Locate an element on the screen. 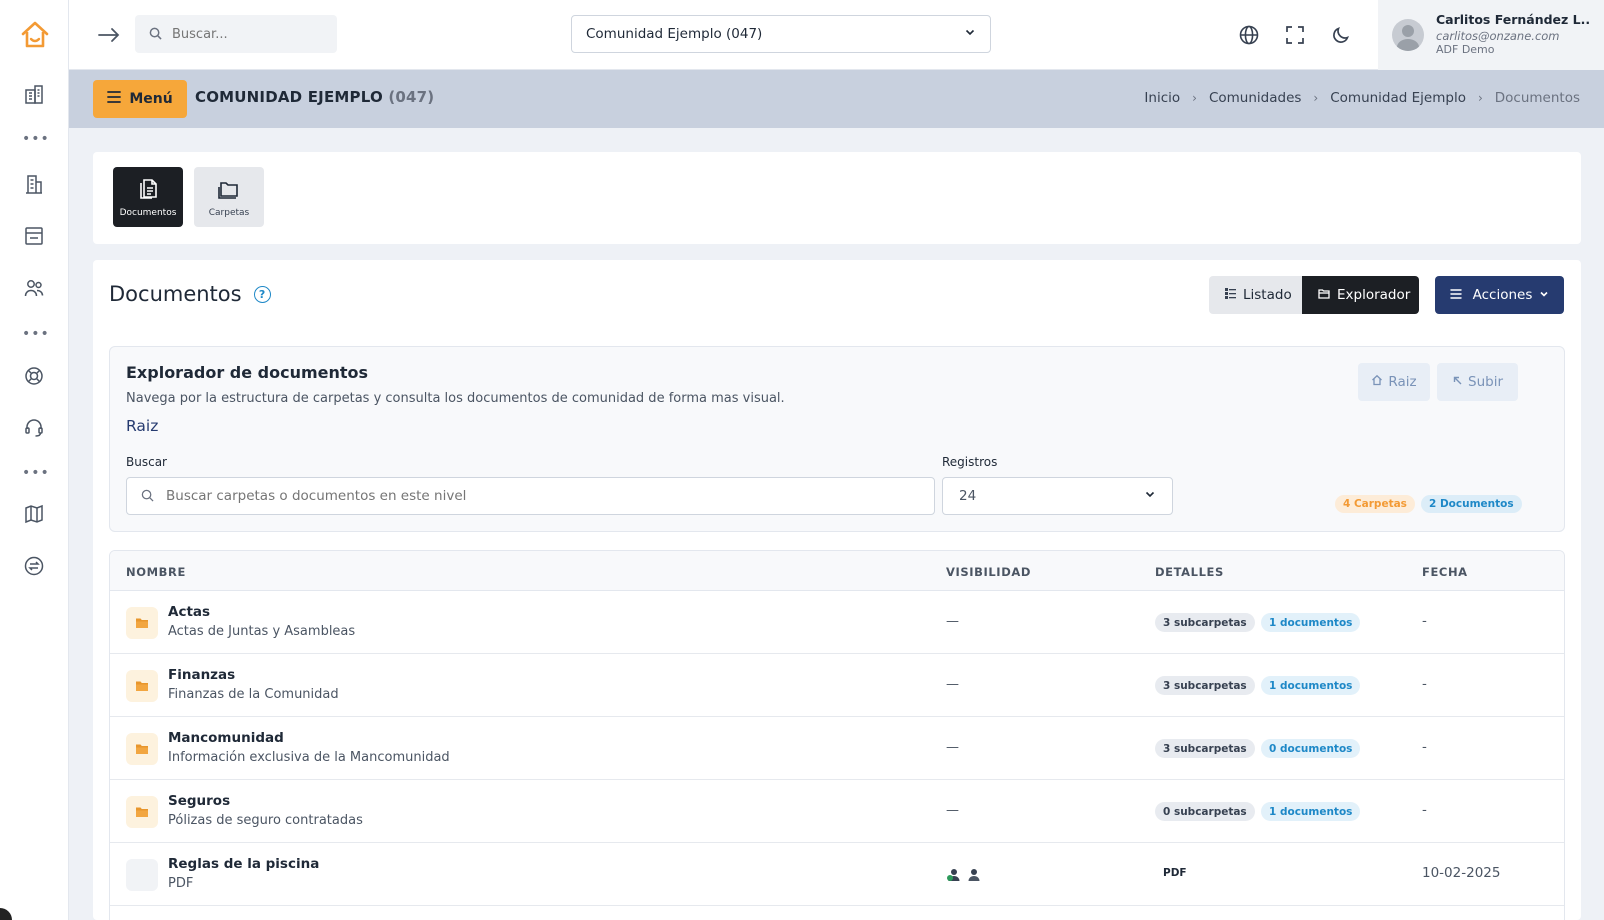 The image size is (1604, 920). registros-label: Registros is located at coordinates (970, 462).